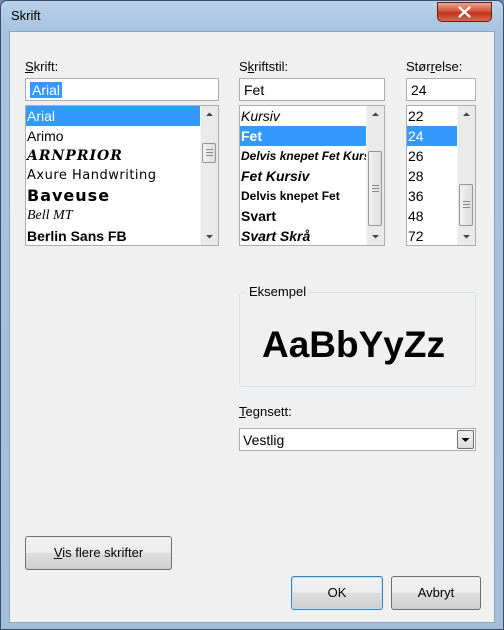 The image size is (504, 630). I want to click on font-item-axure-handwriting: Axure Handwriting, so click(113, 176).